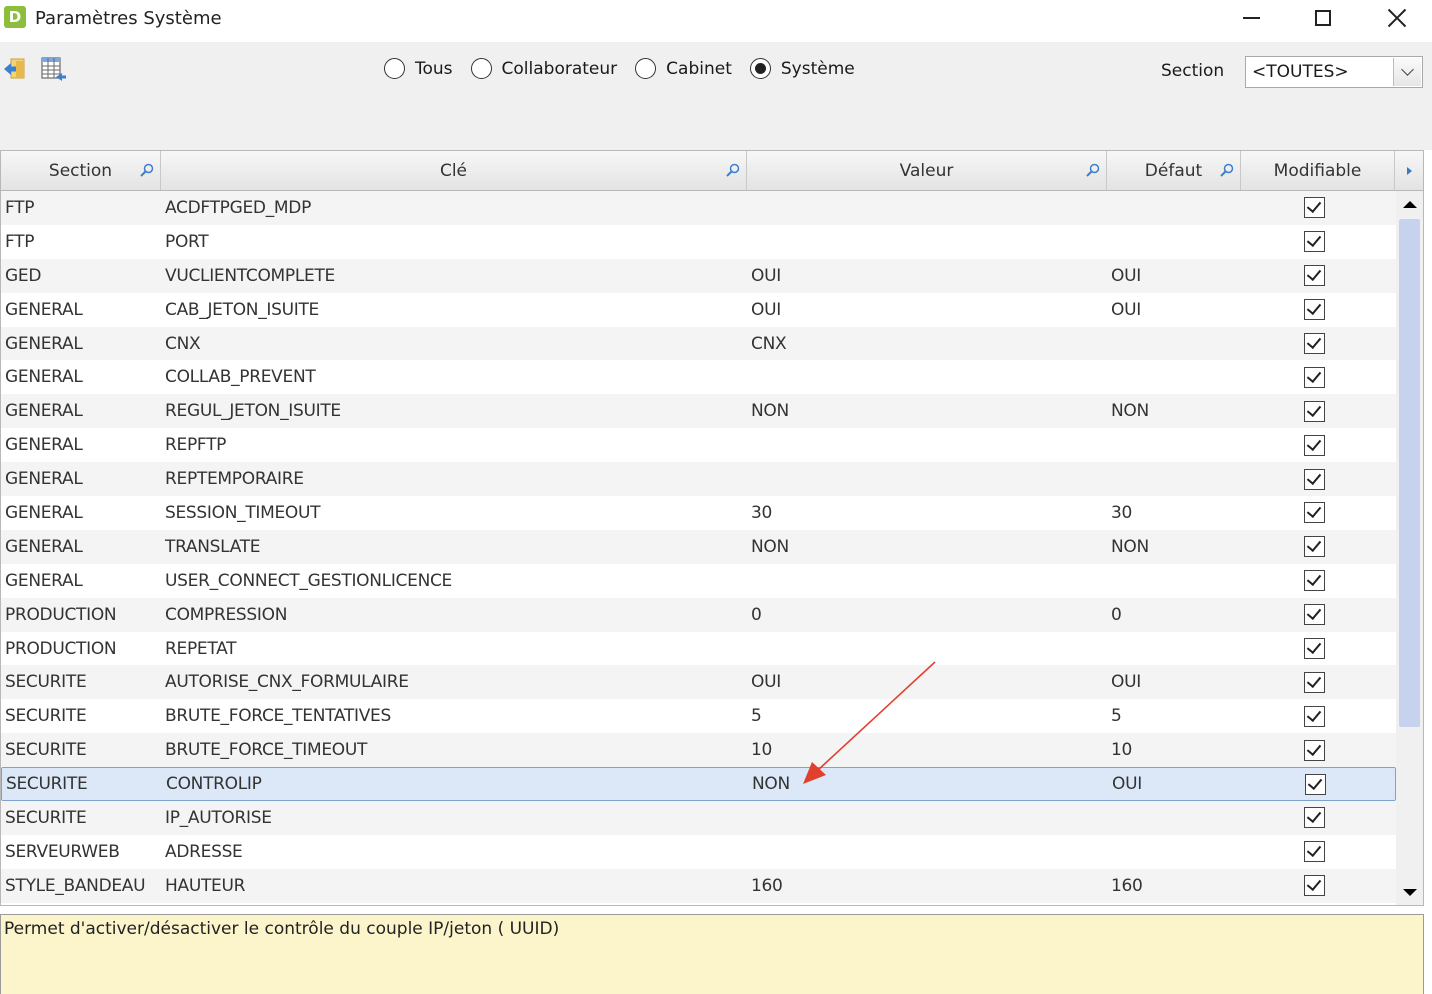  I want to click on cell-cle: AUTORISE_CNX_FORMULAIRE, so click(287, 682).